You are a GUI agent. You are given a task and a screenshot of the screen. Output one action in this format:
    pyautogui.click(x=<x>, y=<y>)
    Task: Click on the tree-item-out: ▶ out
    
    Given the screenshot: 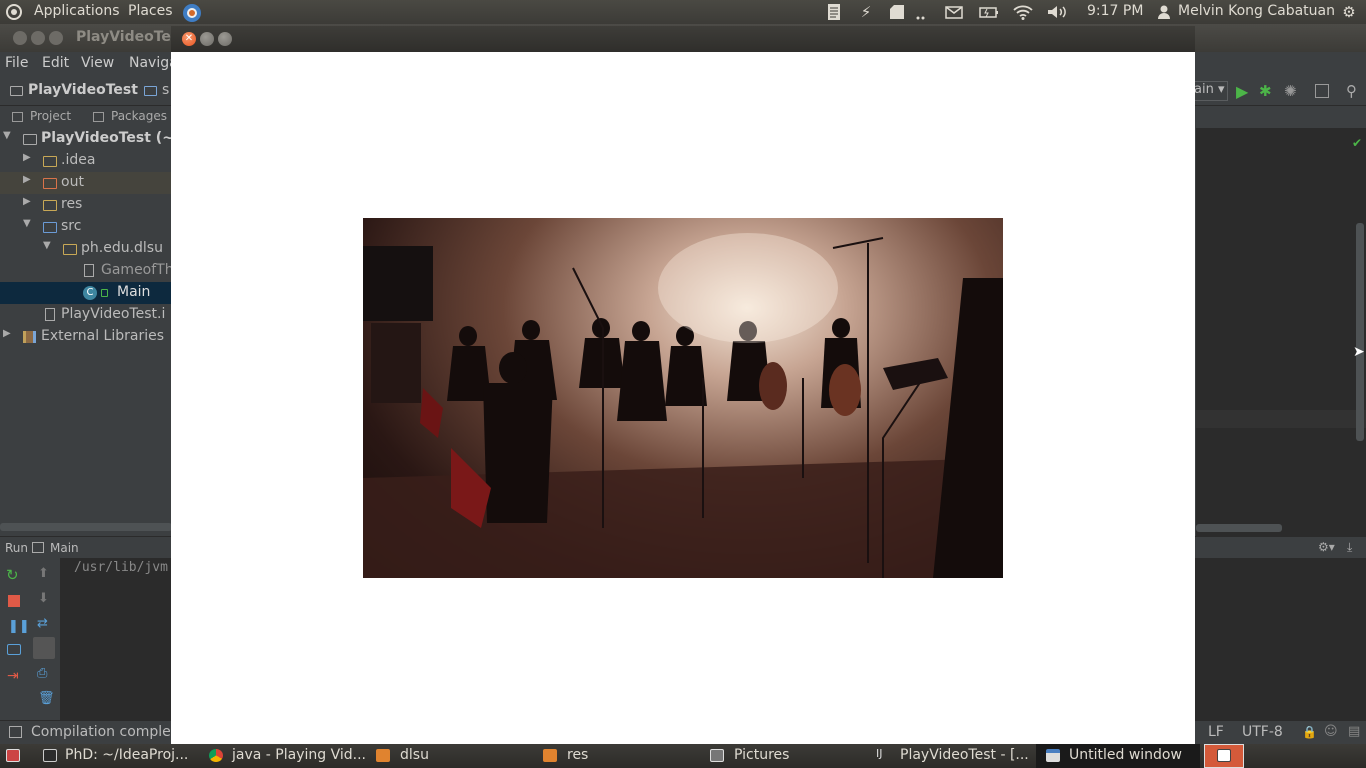 What is the action you would take?
    pyautogui.click(x=86, y=183)
    